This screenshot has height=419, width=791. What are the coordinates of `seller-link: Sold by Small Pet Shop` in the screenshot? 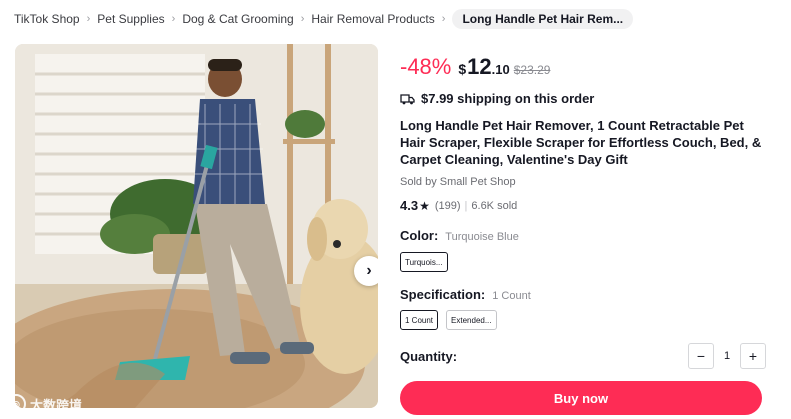 It's located at (458, 182).